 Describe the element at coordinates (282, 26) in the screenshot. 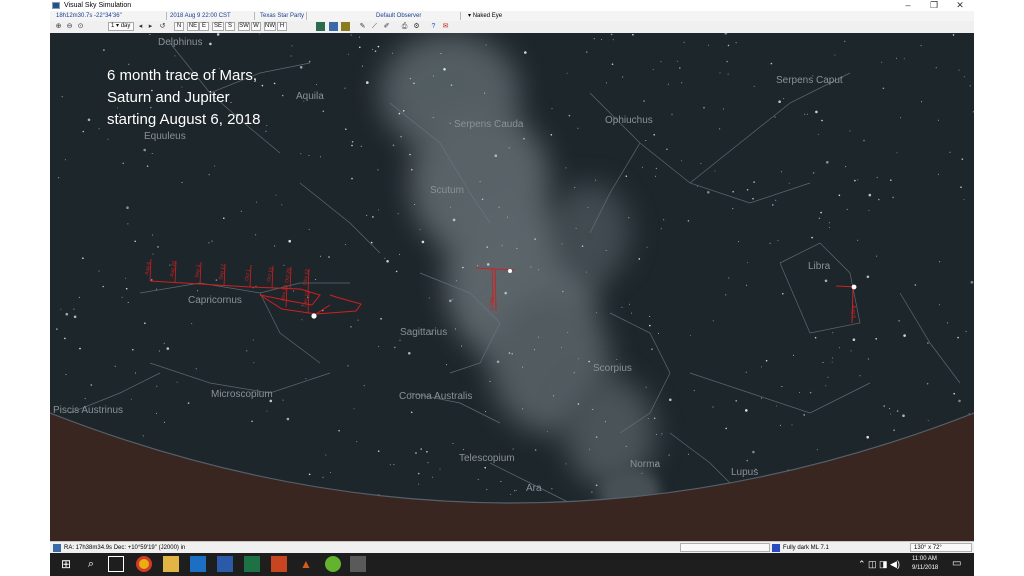

I see `direction-button-h: H` at that location.